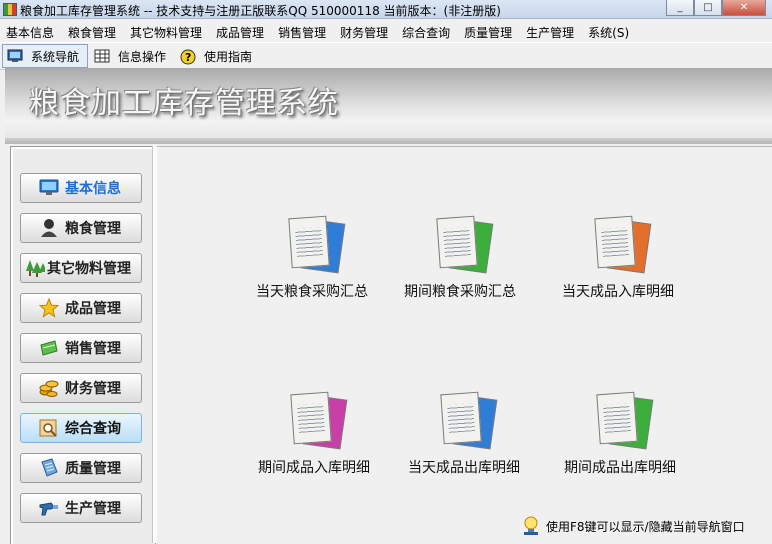 The height and width of the screenshot is (544, 772). I want to click on close-button: ✕, so click(744, 8).